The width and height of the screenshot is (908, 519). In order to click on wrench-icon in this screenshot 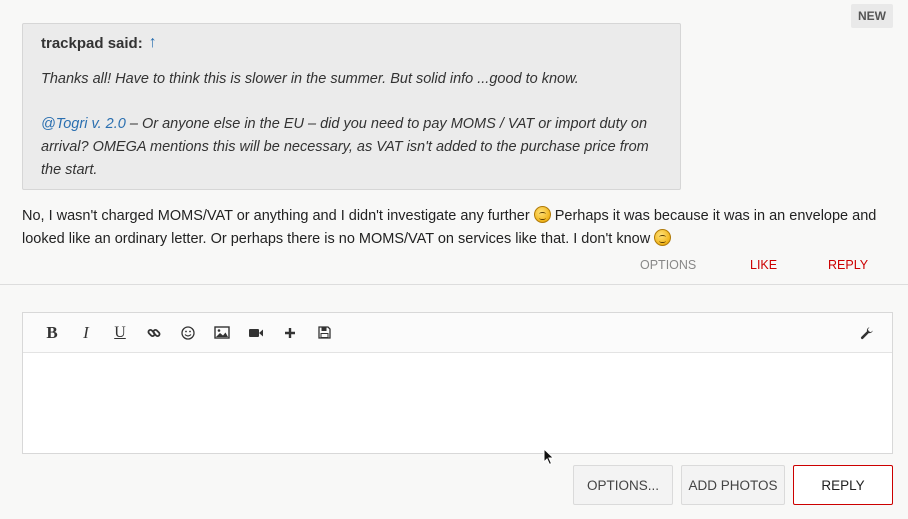, I will do `click(867, 333)`.